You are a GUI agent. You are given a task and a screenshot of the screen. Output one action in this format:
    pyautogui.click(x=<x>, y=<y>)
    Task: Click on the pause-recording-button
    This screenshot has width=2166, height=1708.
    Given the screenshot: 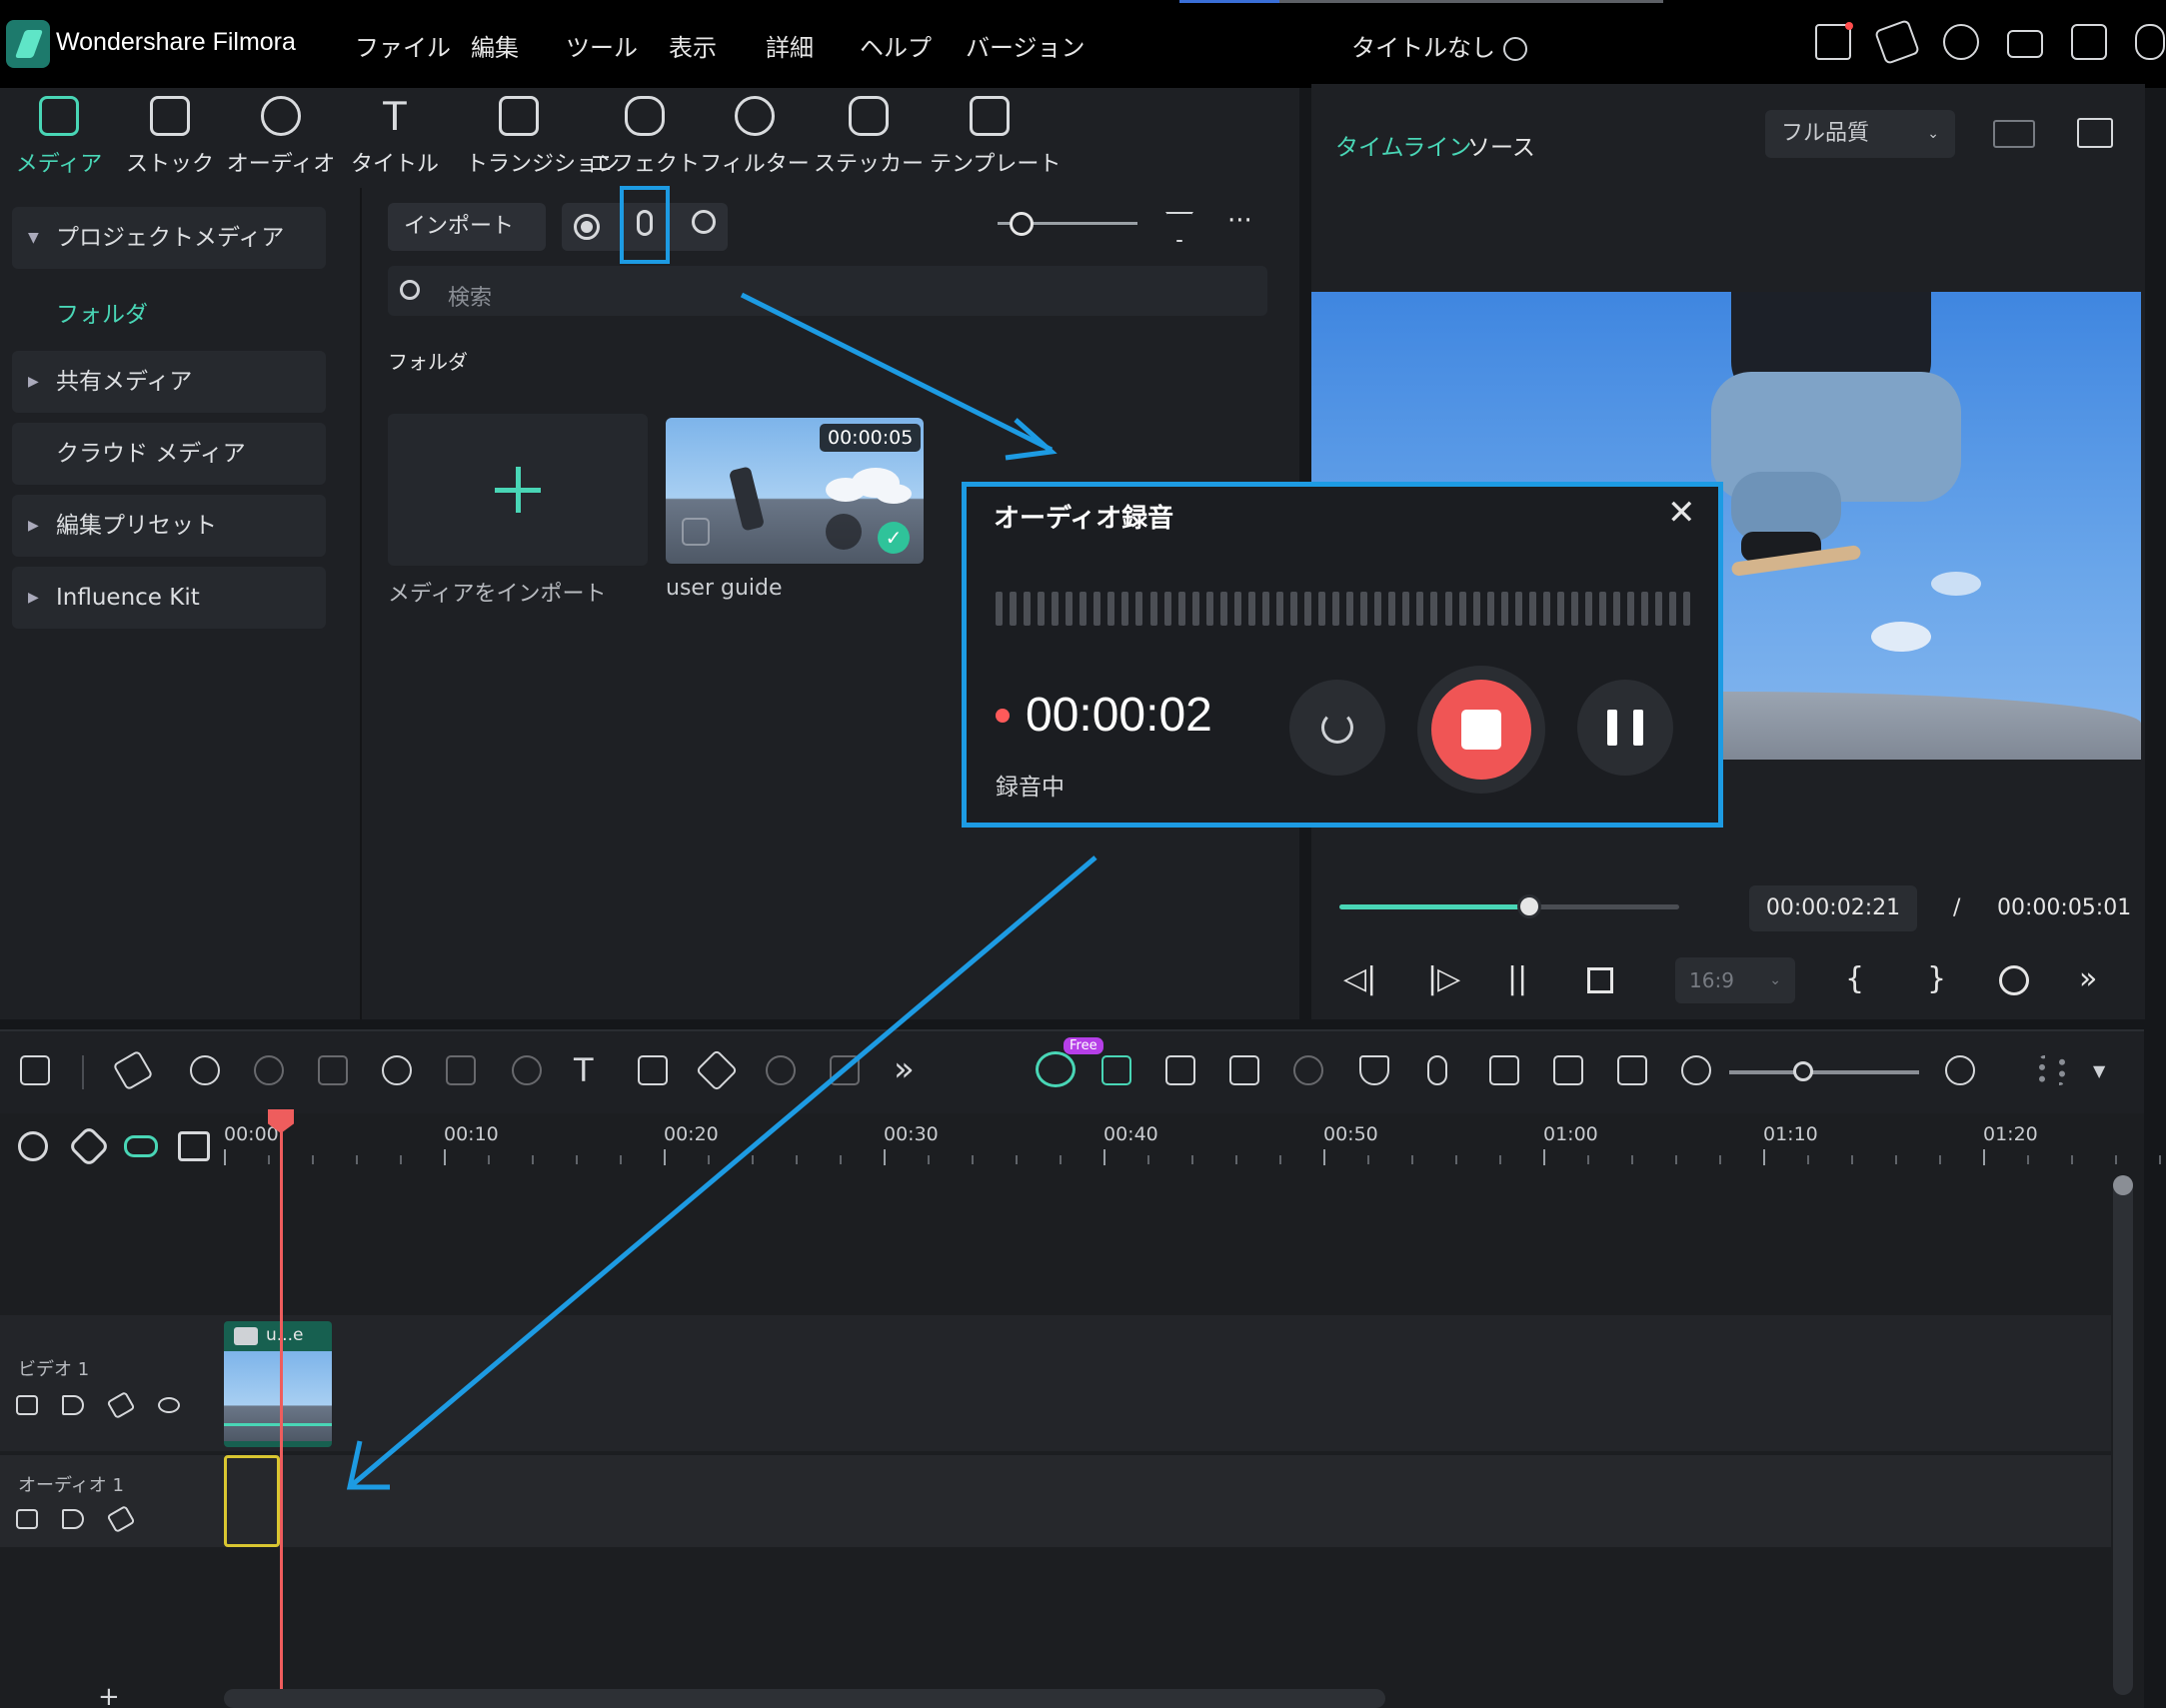 What is the action you would take?
    pyautogui.click(x=1625, y=728)
    